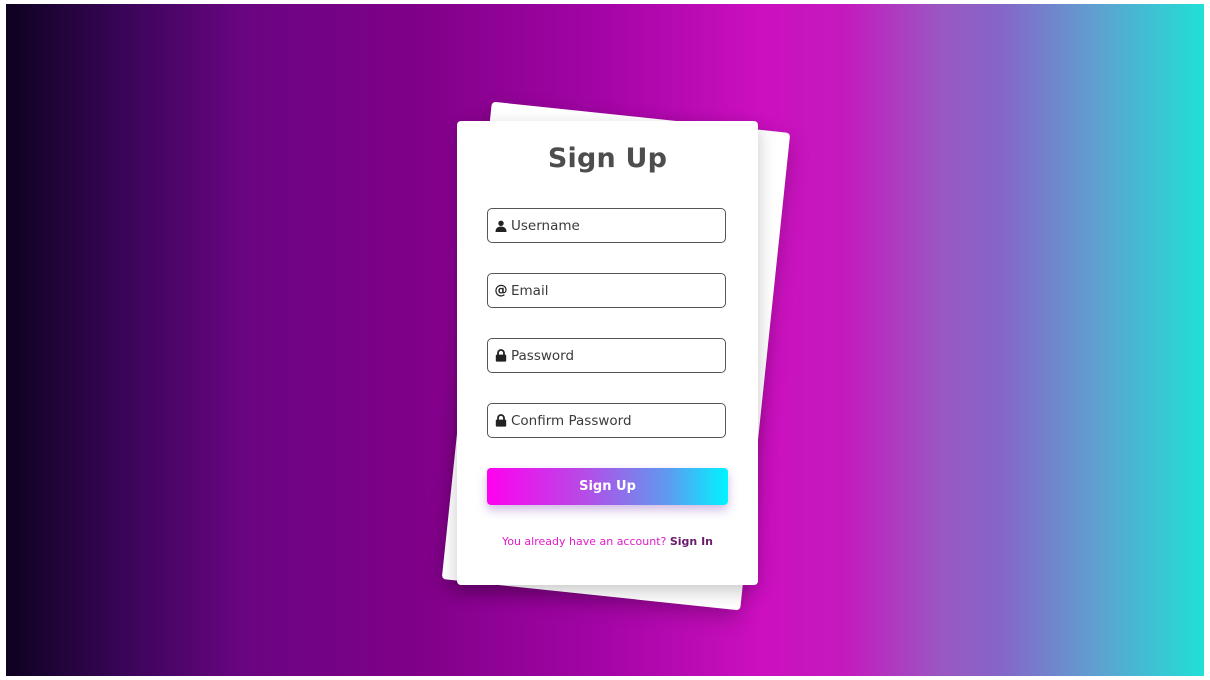 Image resolution: width=1210 pixels, height=680 pixels. What do you see at coordinates (609, 225) in the screenshot?
I see `username-input` at bounding box center [609, 225].